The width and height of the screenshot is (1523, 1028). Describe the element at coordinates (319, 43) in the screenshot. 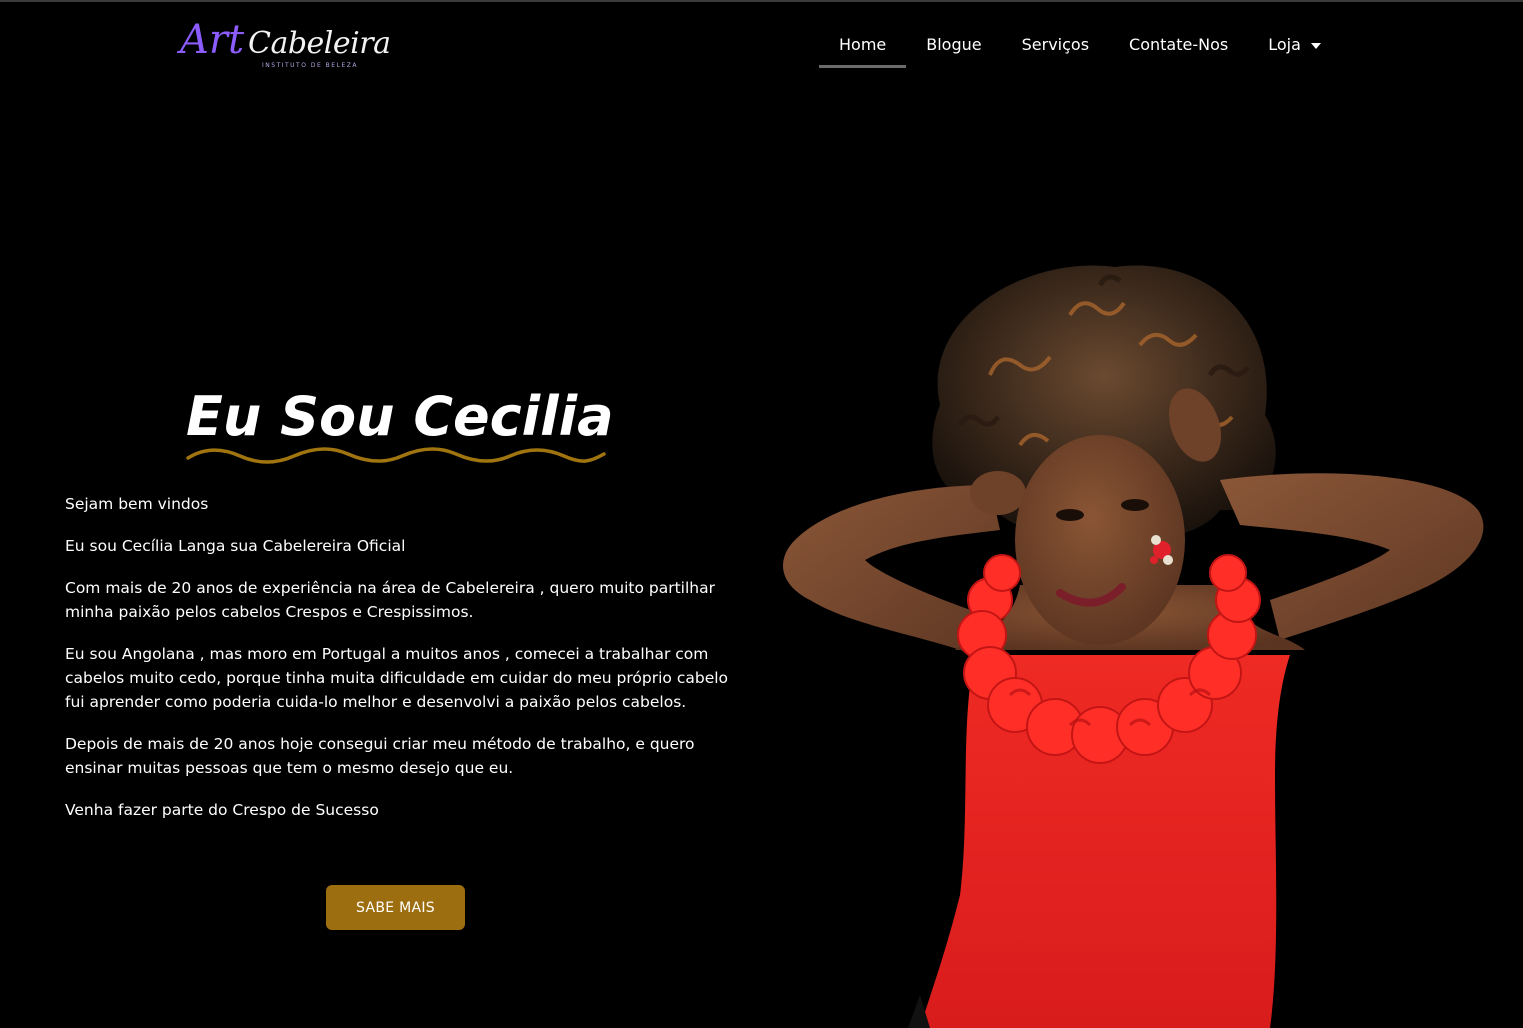

I see `logo-cabeleira-text: Cabeleira` at that location.